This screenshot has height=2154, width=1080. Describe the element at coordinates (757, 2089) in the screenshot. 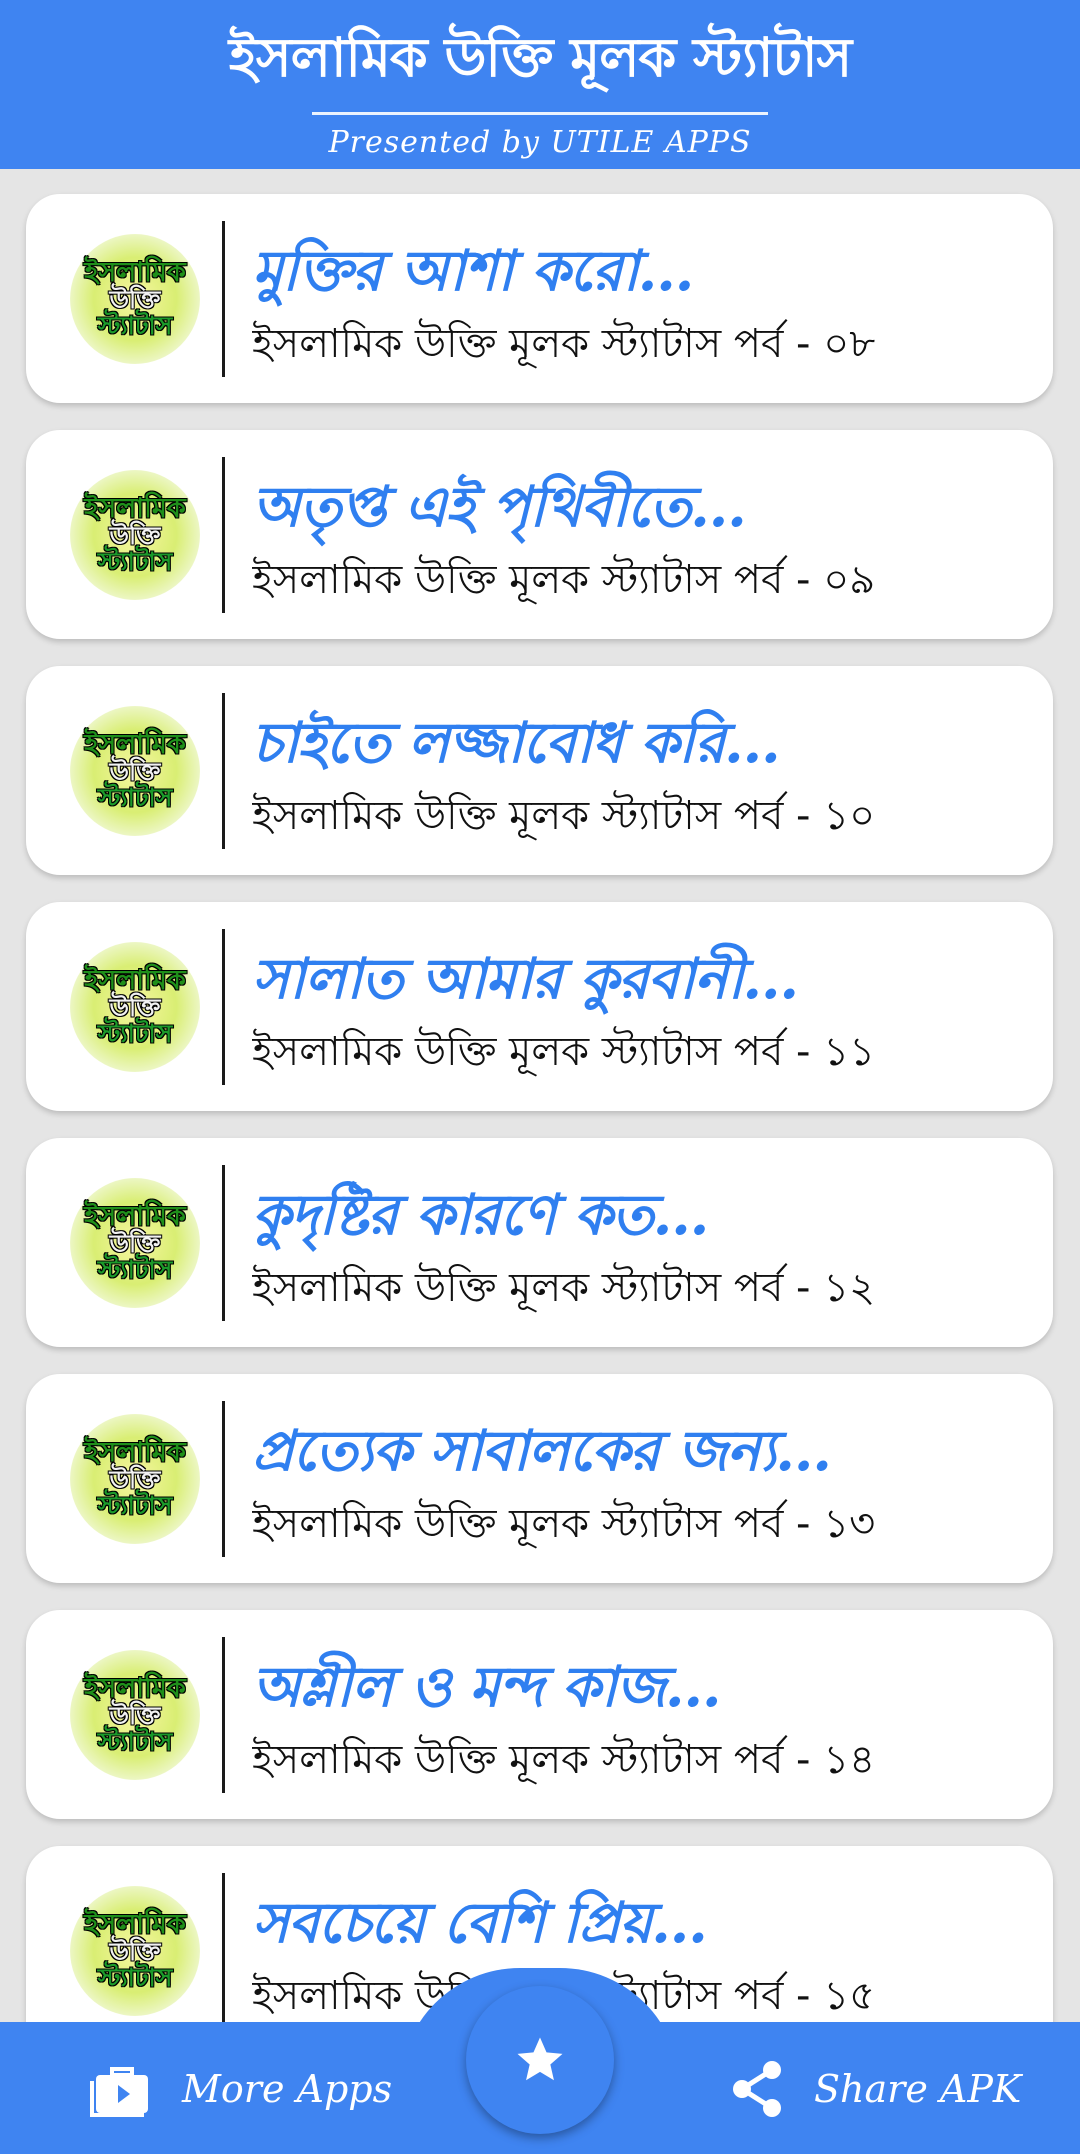

I see `share-icon` at that location.